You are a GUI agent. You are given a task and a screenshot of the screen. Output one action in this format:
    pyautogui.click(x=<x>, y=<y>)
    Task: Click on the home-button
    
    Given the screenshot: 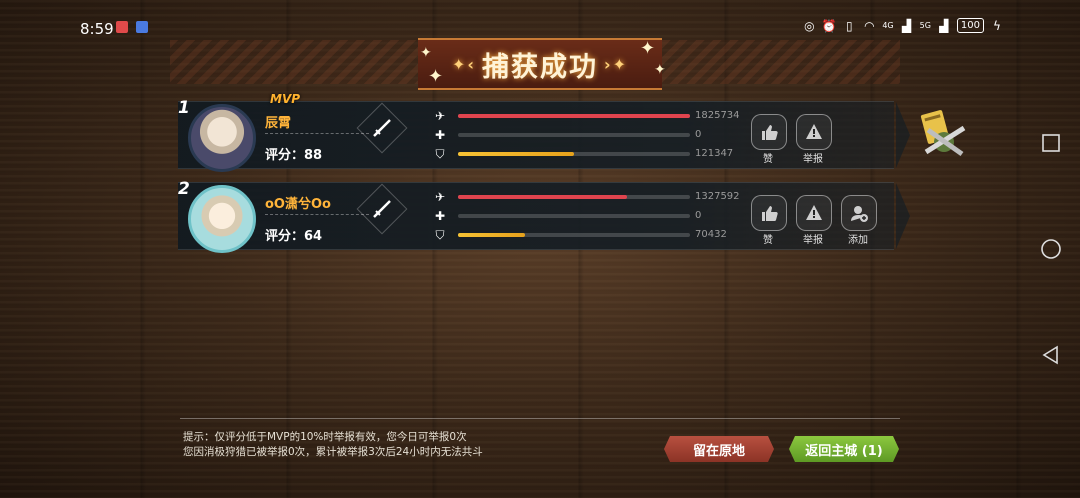 What is the action you would take?
    pyautogui.click(x=1051, y=249)
    